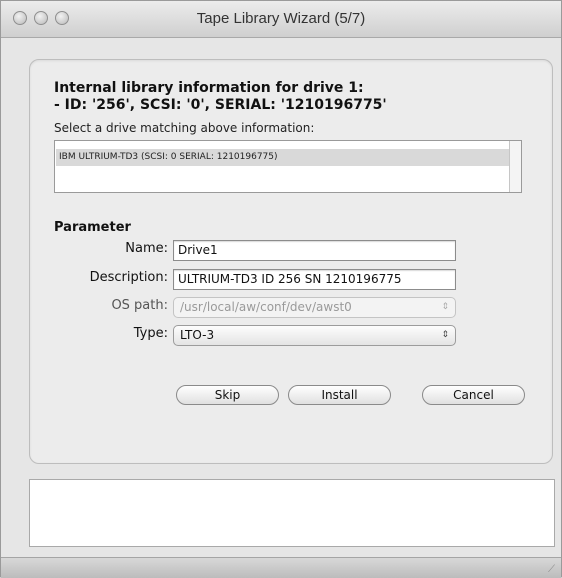  What do you see at coordinates (92, 227) in the screenshot?
I see `parameter-section-title: Parameter` at bounding box center [92, 227].